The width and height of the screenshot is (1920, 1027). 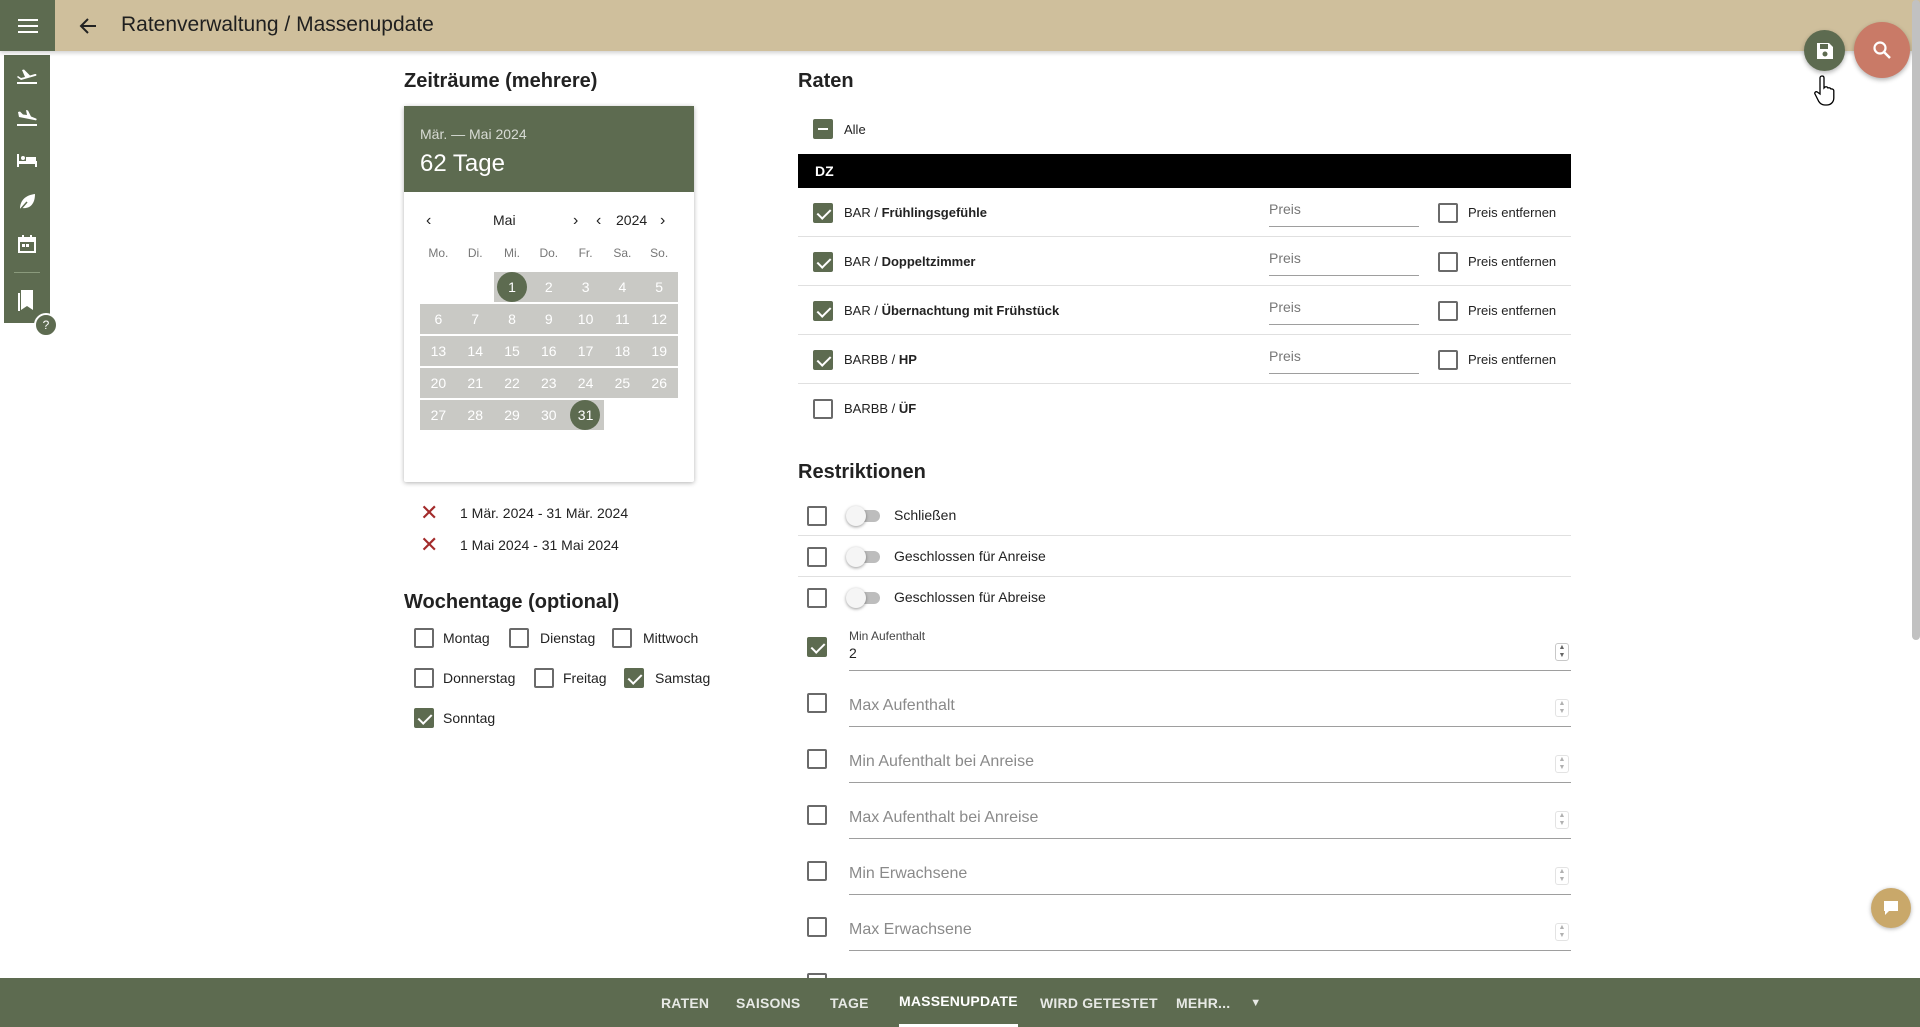 What do you see at coordinates (512, 351) in the screenshot?
I see `calendar-day: 15` at bounding box center [512, 351].